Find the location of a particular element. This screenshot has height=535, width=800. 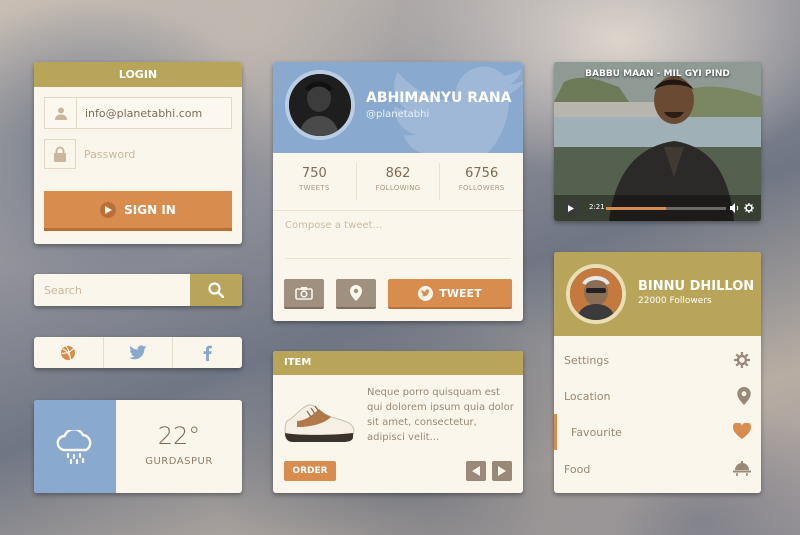

tweet-button: TWEET is located at coordinates (450, 294).